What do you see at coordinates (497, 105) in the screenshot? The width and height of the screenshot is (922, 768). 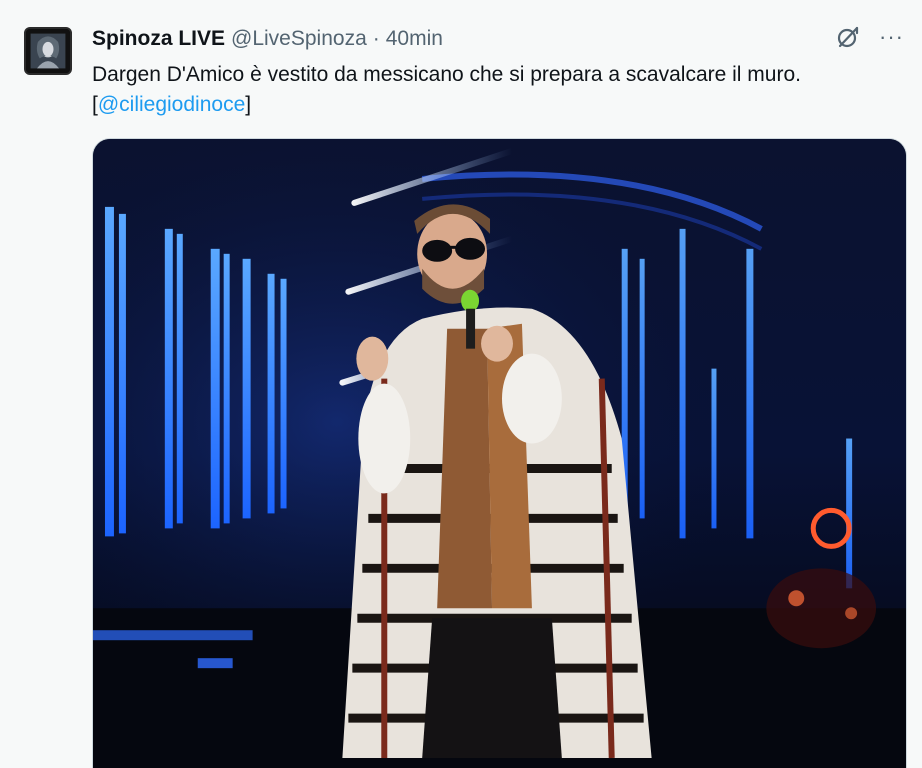 I see `tweet-text-credit: [@ciliegiodinoce]` at bounding box center [497, 105].